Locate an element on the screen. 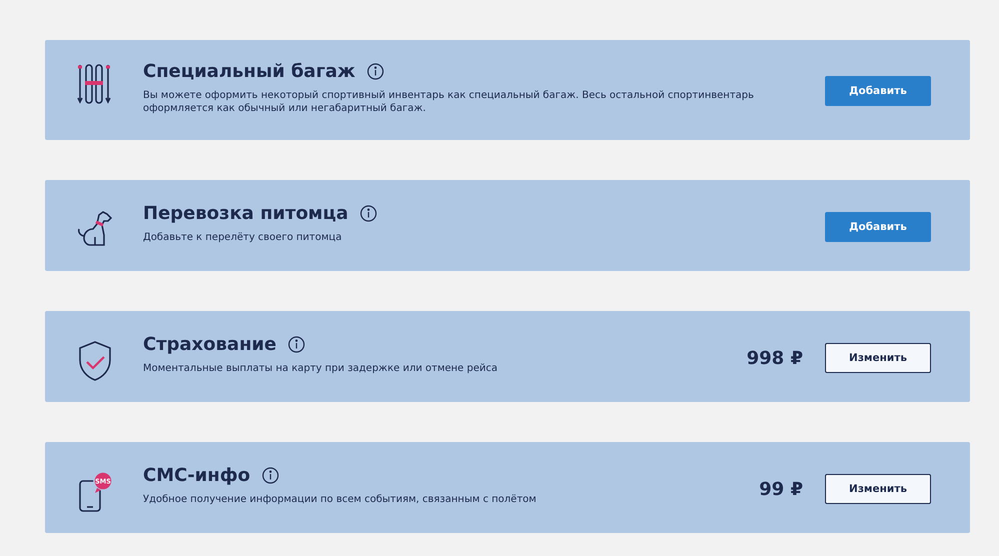 The height and width of the screenshot is (556, 999). service-title: Перевозка питомца is located at coordinates (245, 213).